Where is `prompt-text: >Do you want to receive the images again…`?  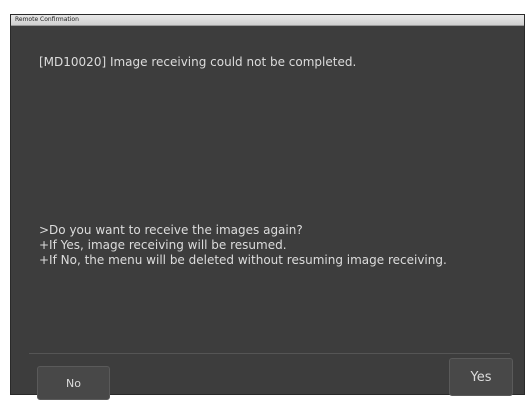
prompt-text: >Do you want to receive the images again… is located at coordinates (254, 245).